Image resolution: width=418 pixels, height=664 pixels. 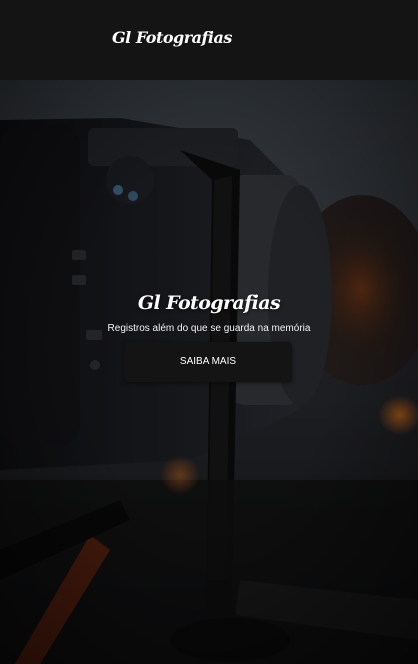 I want to click on site-logo: Gl Fotografias, so click(x=172, y=37).